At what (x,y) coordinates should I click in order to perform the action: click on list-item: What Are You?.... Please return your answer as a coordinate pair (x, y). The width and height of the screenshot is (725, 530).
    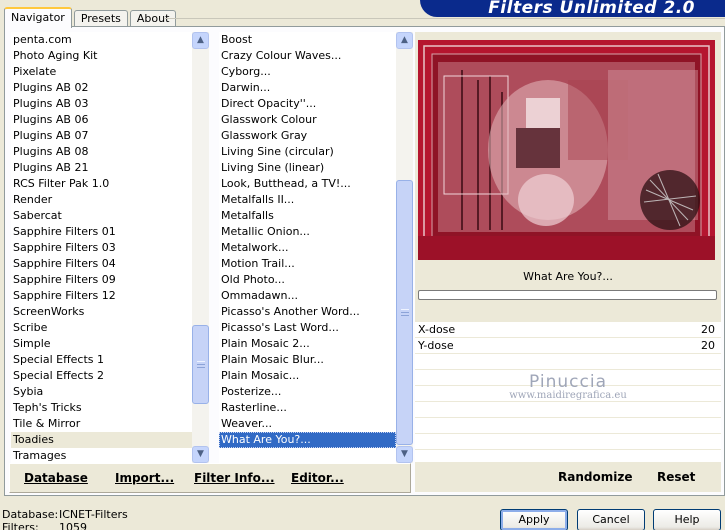
    Looking at the image, I should click on (307, 440).